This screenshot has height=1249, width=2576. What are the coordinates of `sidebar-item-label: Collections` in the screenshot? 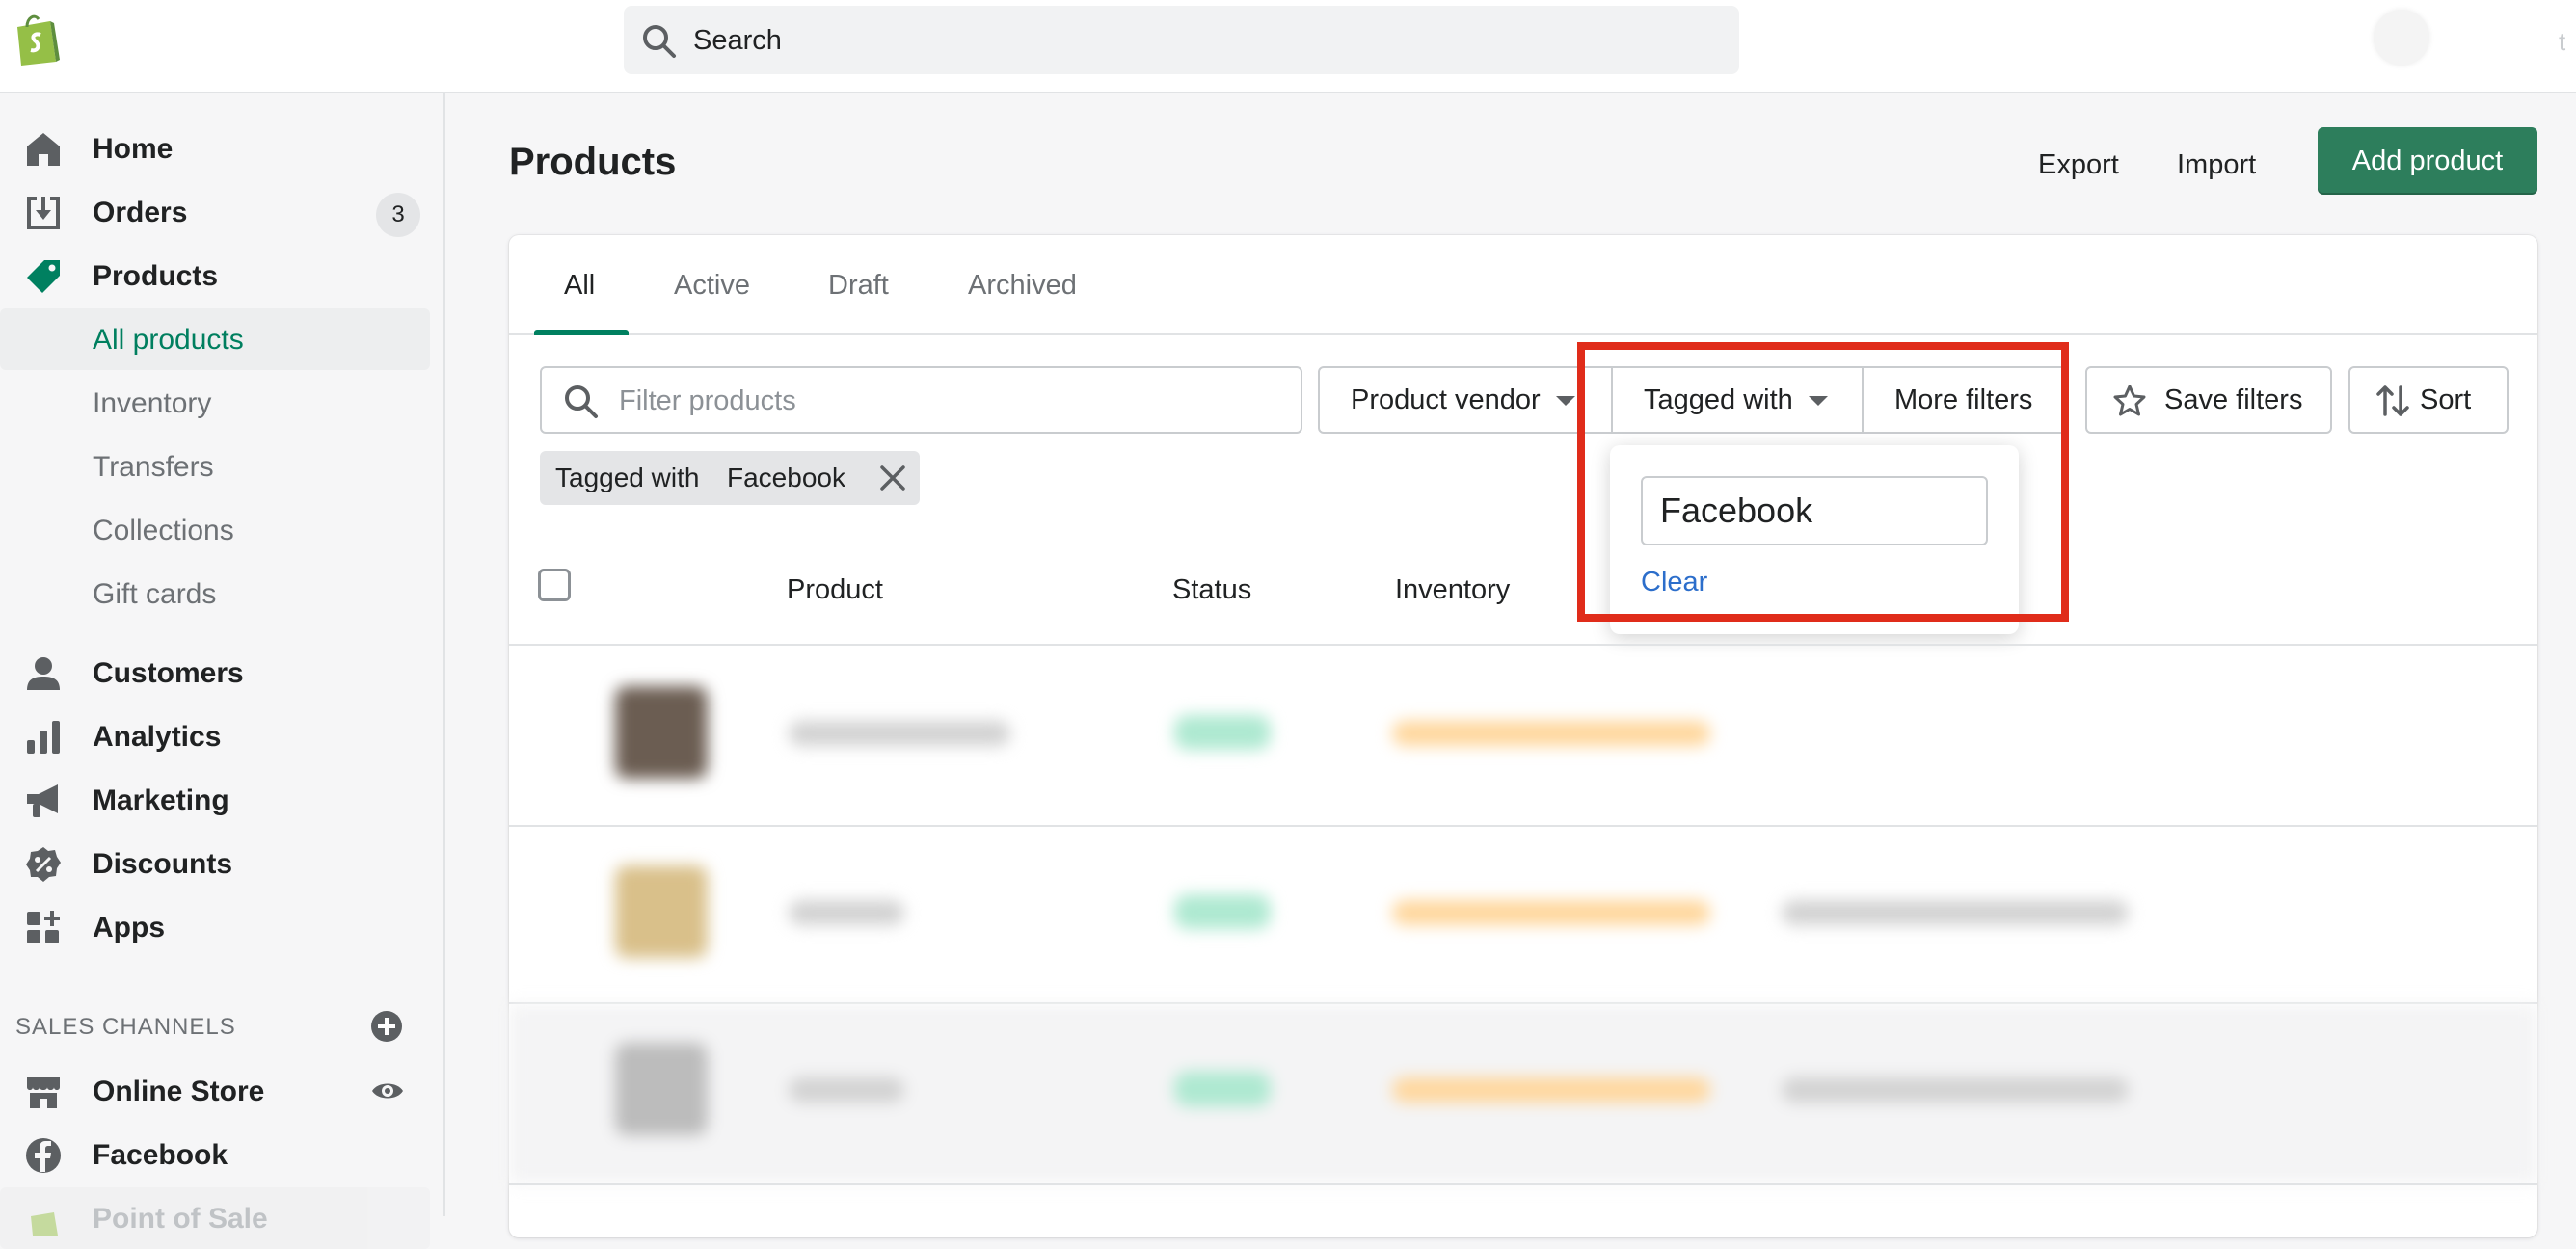 It's located at (164, 530).